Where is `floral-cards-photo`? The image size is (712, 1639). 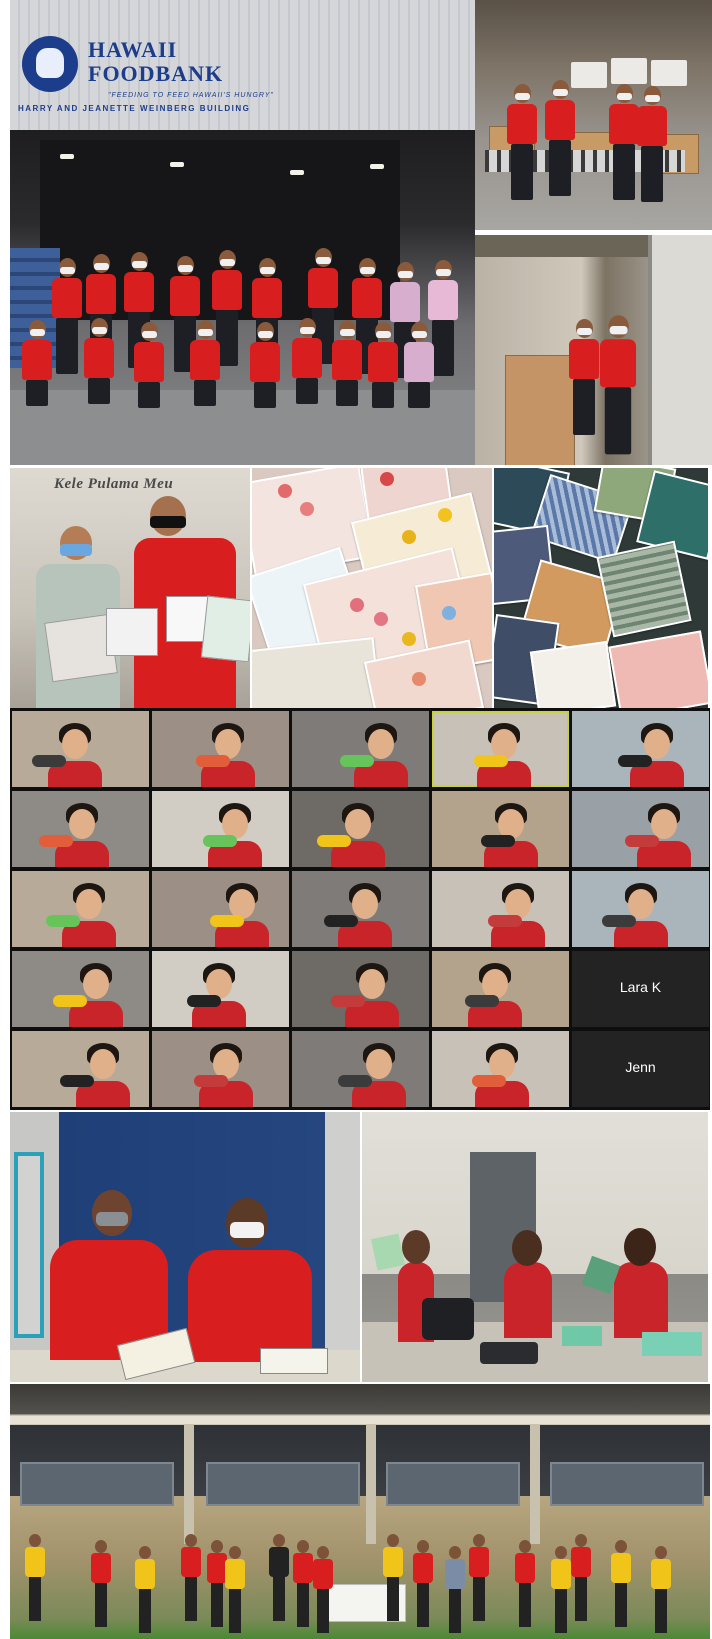
floral-cards-photo is located at coordinates (372, 588).